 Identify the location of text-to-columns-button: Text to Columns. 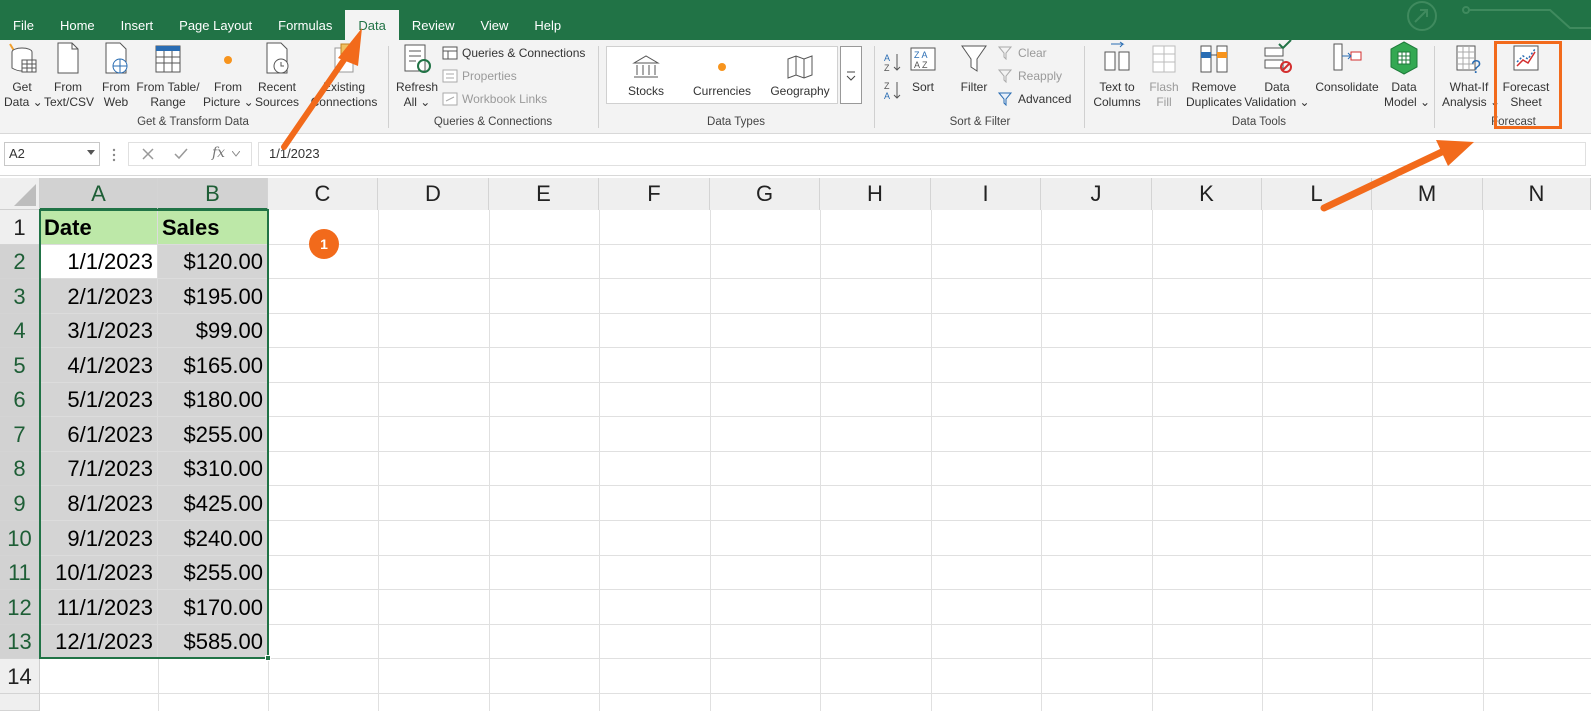
(1117, 75).